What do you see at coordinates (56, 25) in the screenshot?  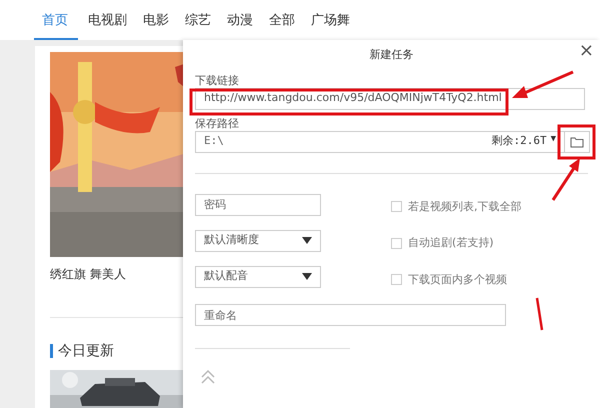 I see `nav-tab: 首页` at bounding box center [56, 25].